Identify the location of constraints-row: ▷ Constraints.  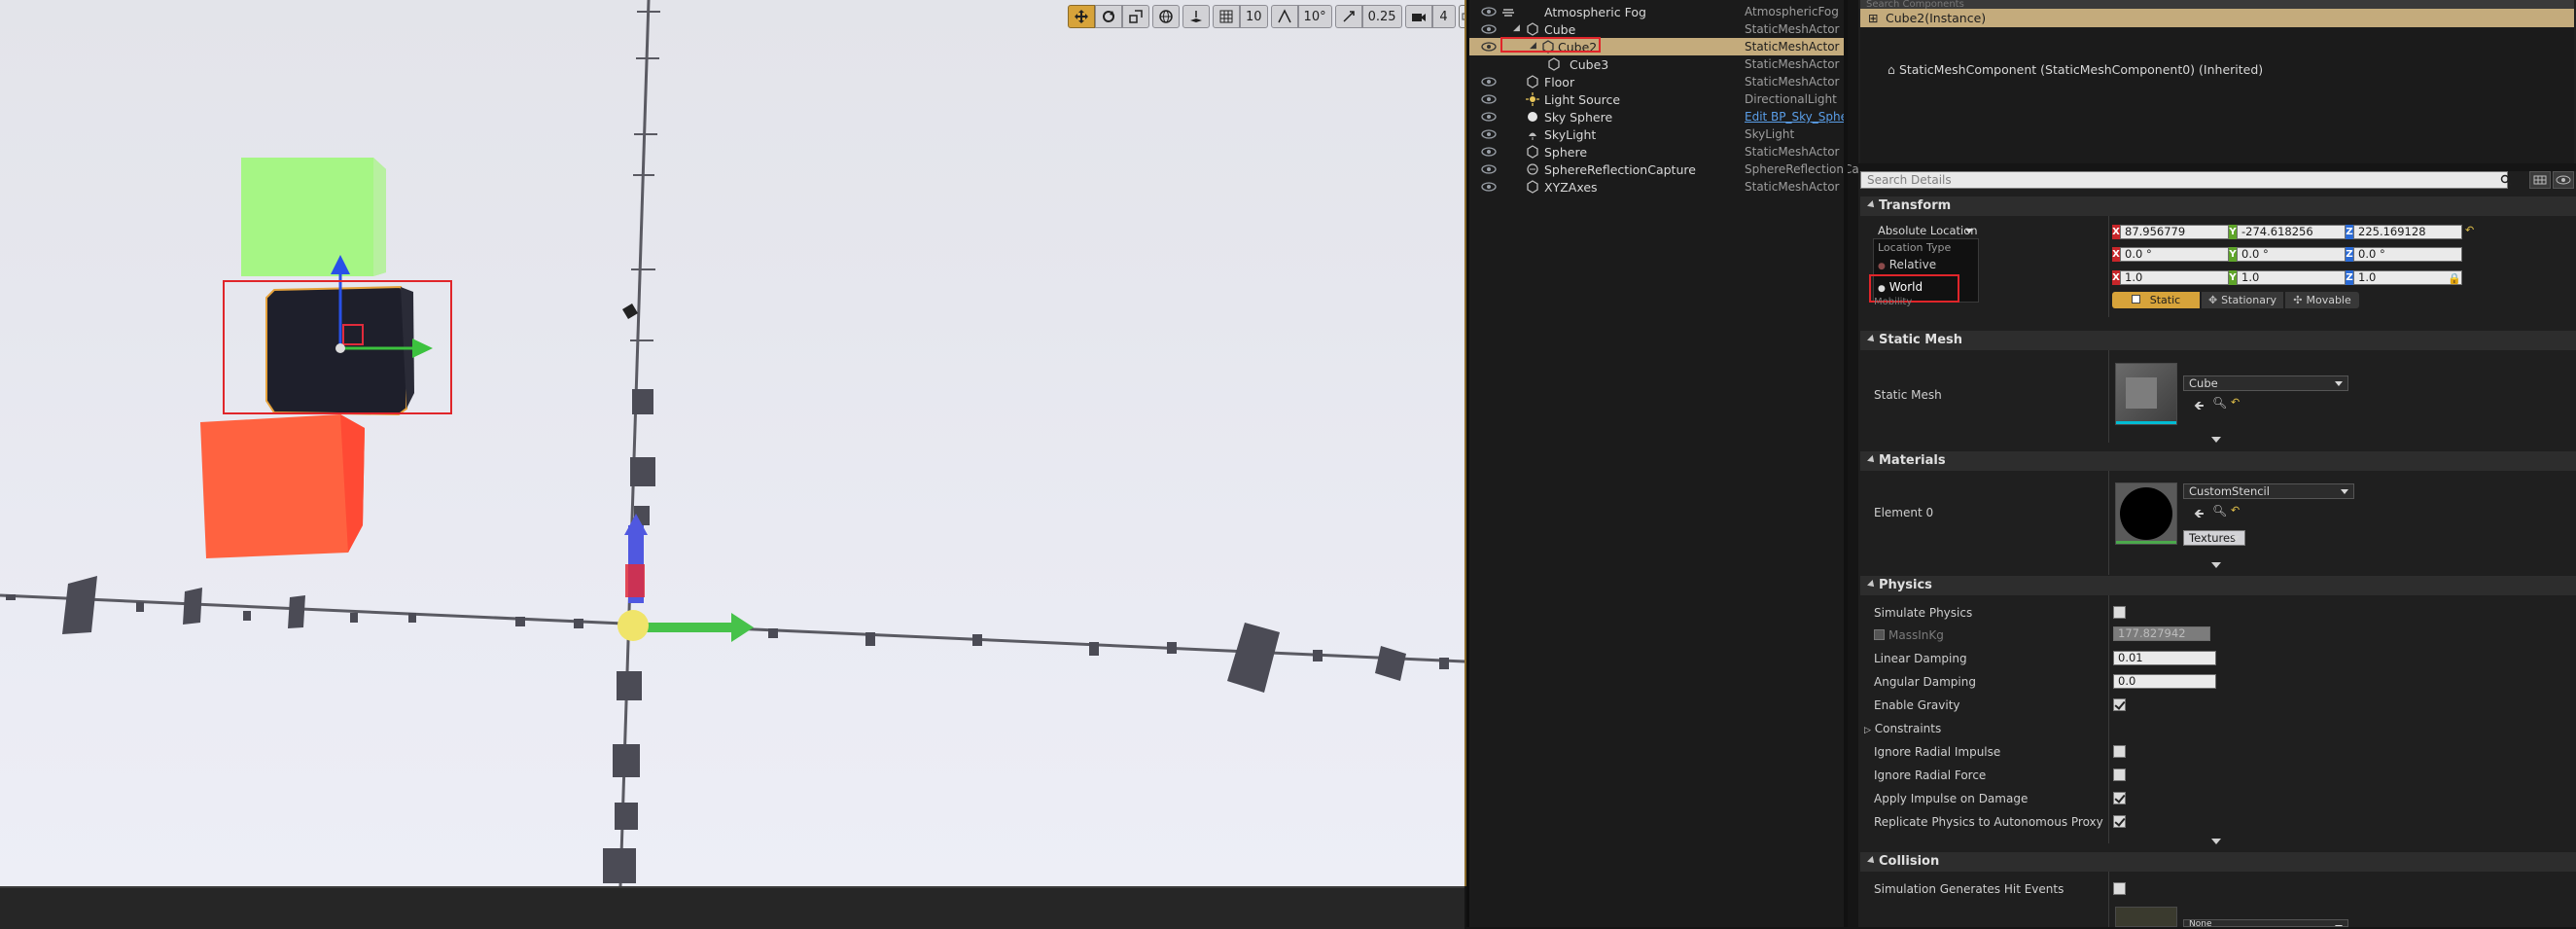
(1903, 728).